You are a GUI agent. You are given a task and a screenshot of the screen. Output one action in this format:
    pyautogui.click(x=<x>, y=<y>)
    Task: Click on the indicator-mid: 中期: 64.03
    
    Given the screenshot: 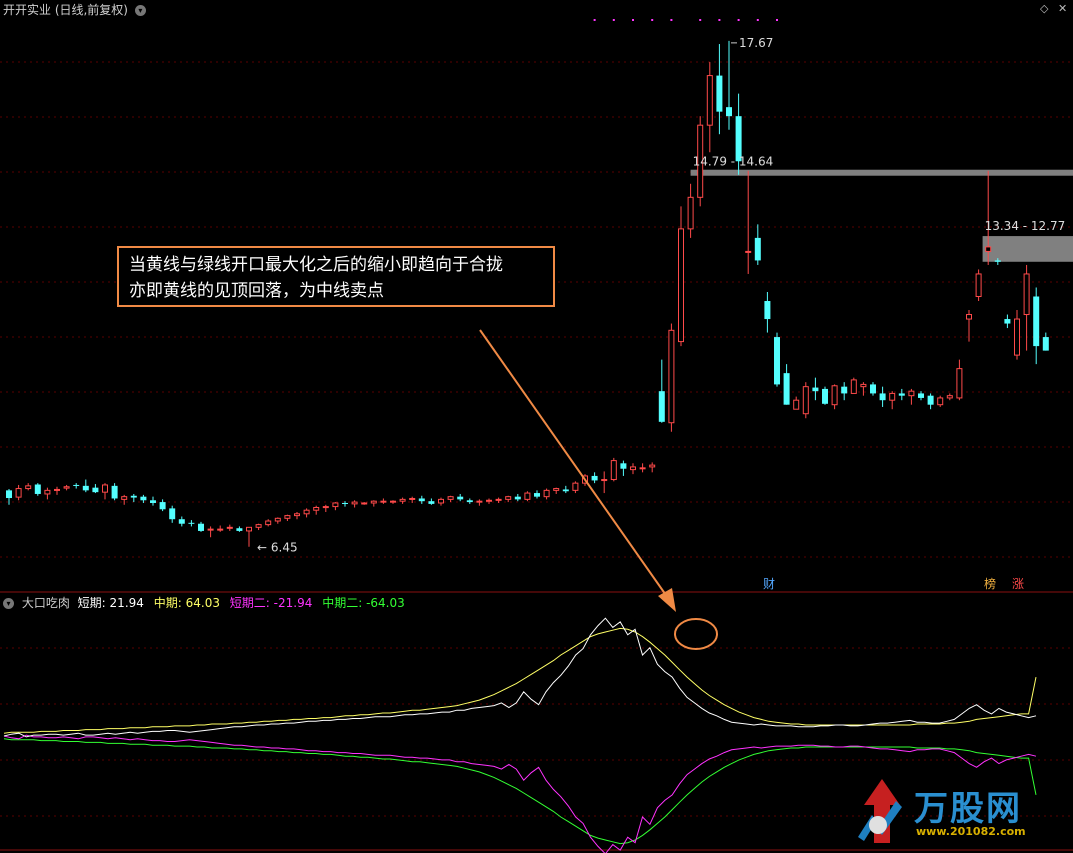 What is the action you would take?
    pyautogui.click(x=186, y=603)
    